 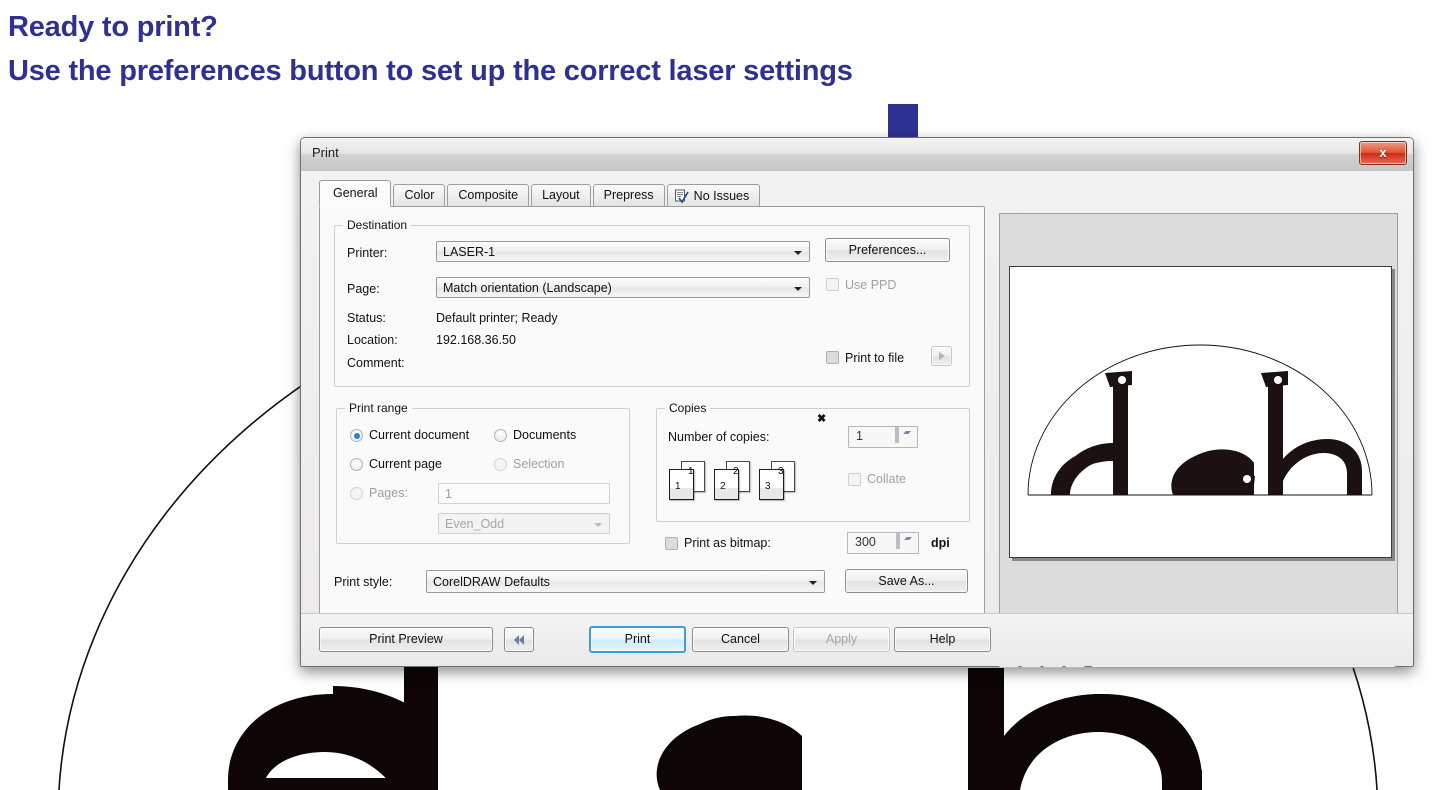 I want to click on location-label: Location:, so click(x=372, y=340).